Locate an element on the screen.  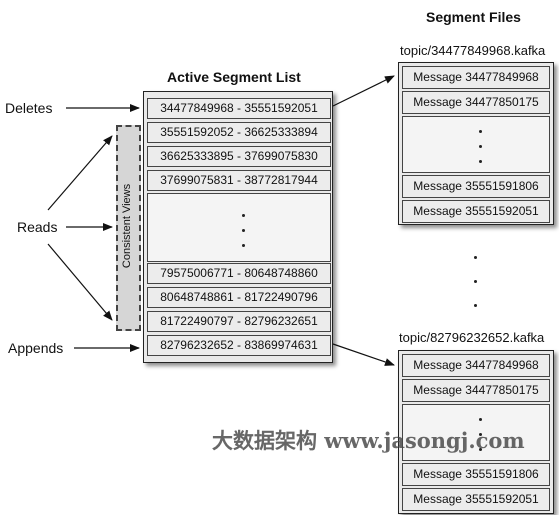
reads-arrow-up is located at coordinates (80, 173).